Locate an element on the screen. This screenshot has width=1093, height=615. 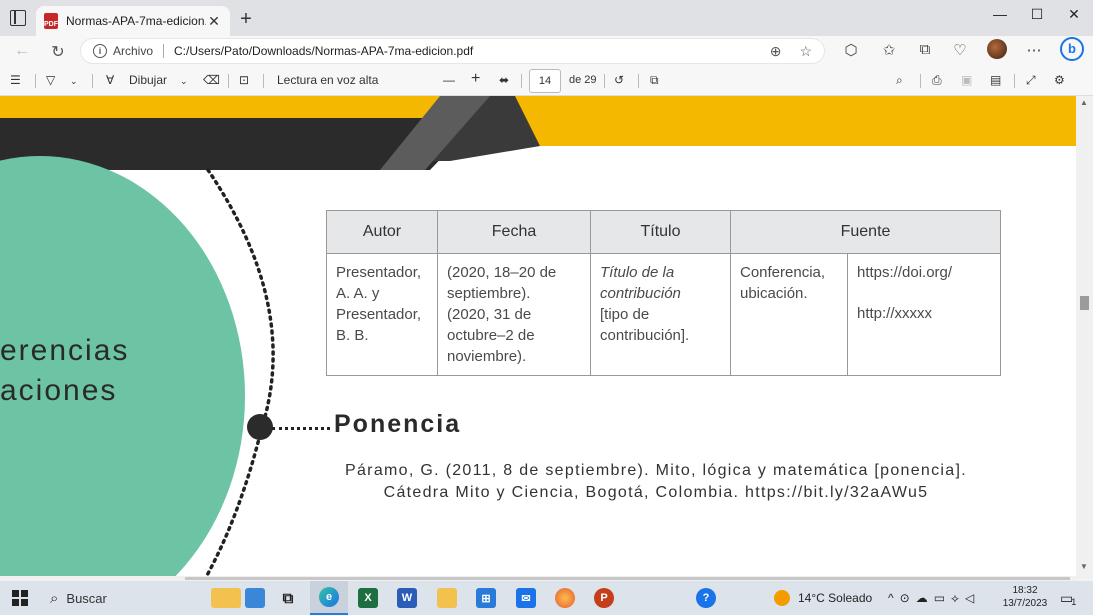
system-tray: ^ ⊙ ☁ ▭ ⟡ ◁ is located at coordinates (934, 598).